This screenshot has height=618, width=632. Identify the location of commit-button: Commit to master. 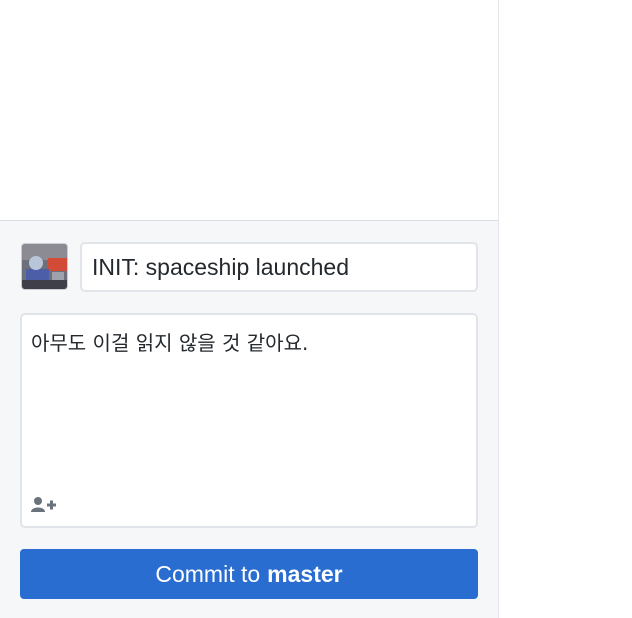
(249, 574).